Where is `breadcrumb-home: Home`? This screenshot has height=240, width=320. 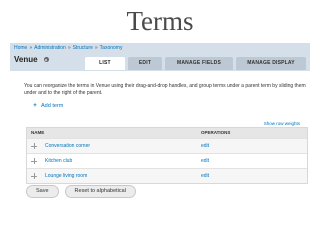
breadcrumb-home: Home is located at coordinates (20, 48).